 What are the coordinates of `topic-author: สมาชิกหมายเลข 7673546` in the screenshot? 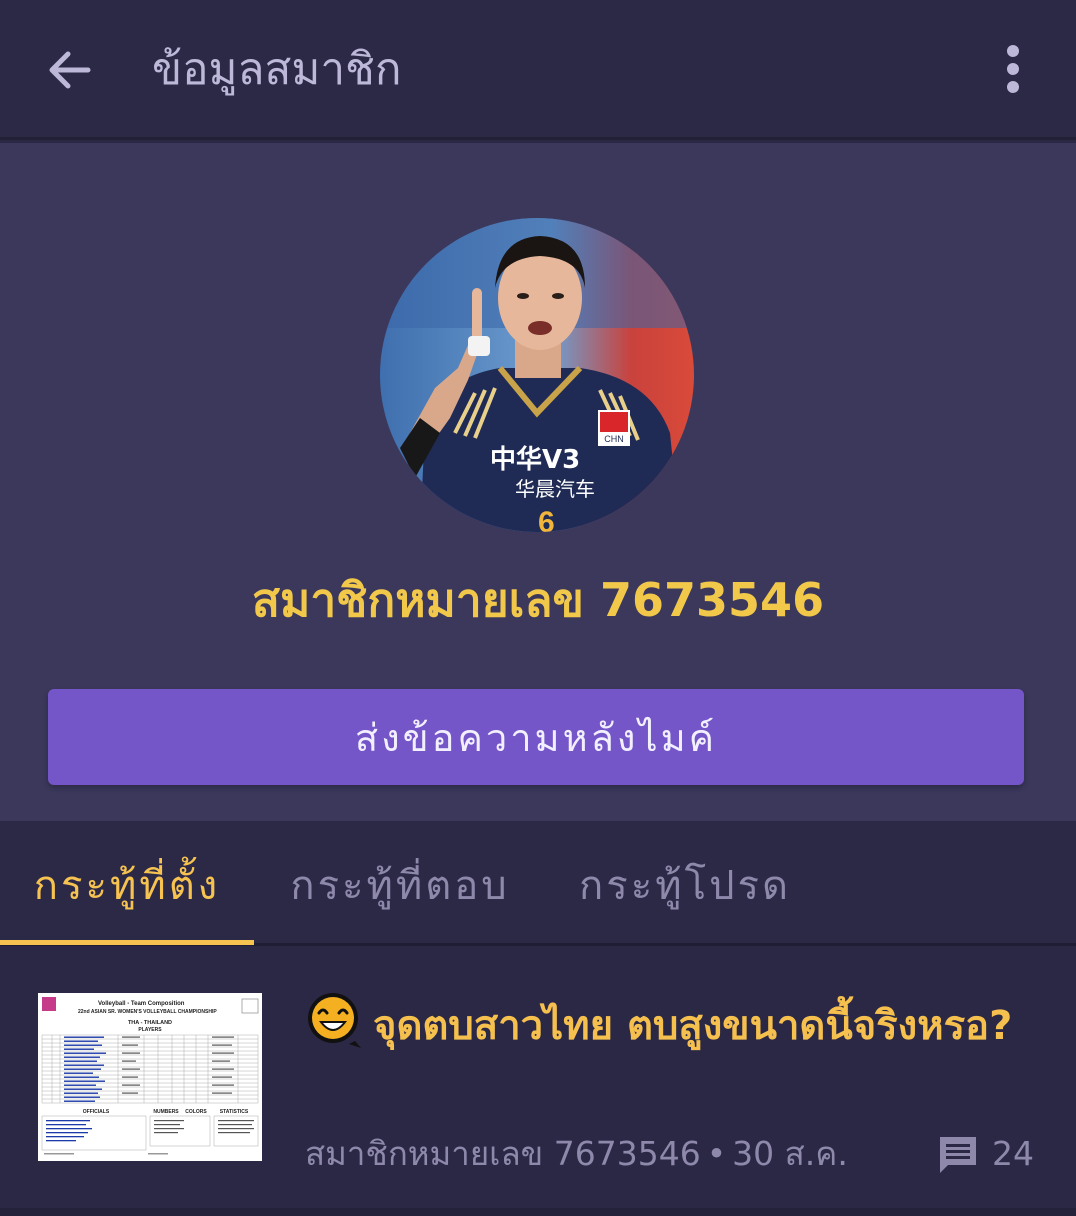 It's located at (503, 1153).